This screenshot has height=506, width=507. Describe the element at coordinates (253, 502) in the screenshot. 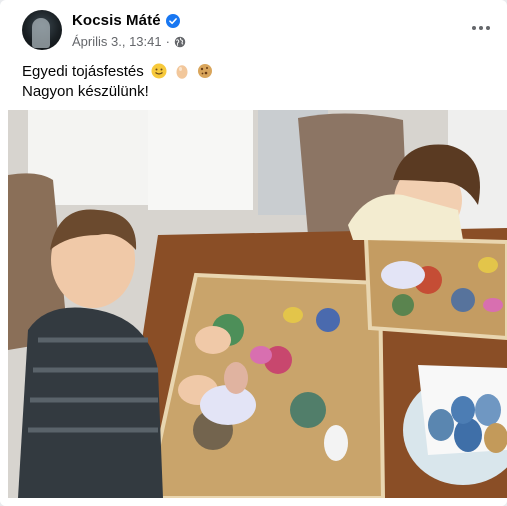

I see `post-footer-gap` at that location.